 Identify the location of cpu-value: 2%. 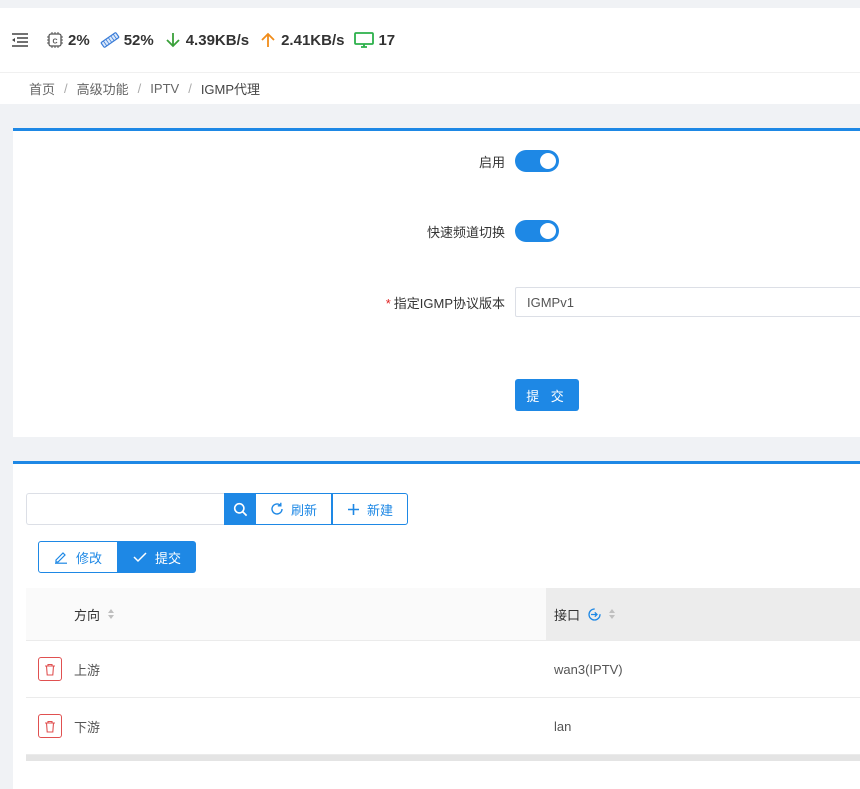
(79, 40).